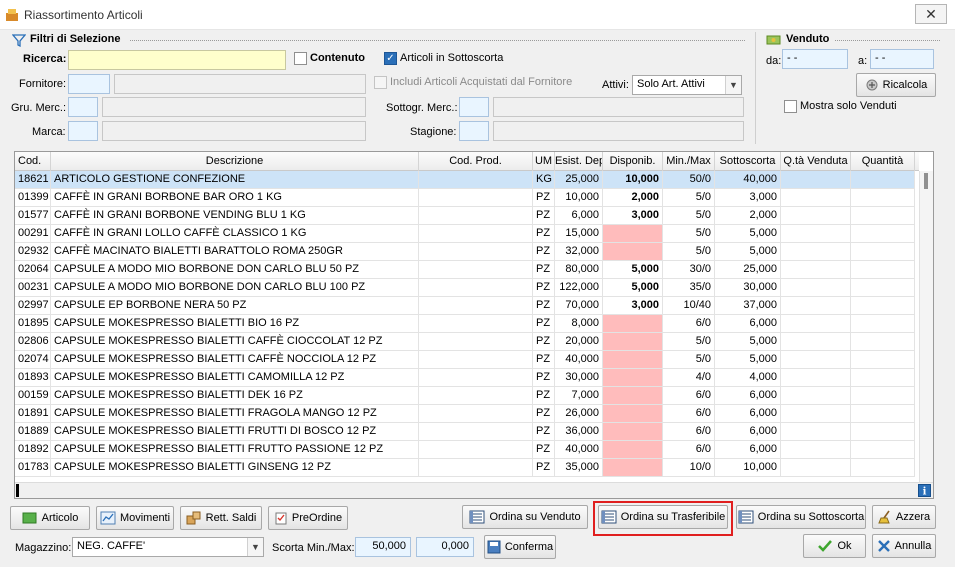  What do you see at coordinates (168, 547) in the screenshot?
I see `magazzino-select: NEG. CAFFE' ▼` at bounding box center [168, 547].